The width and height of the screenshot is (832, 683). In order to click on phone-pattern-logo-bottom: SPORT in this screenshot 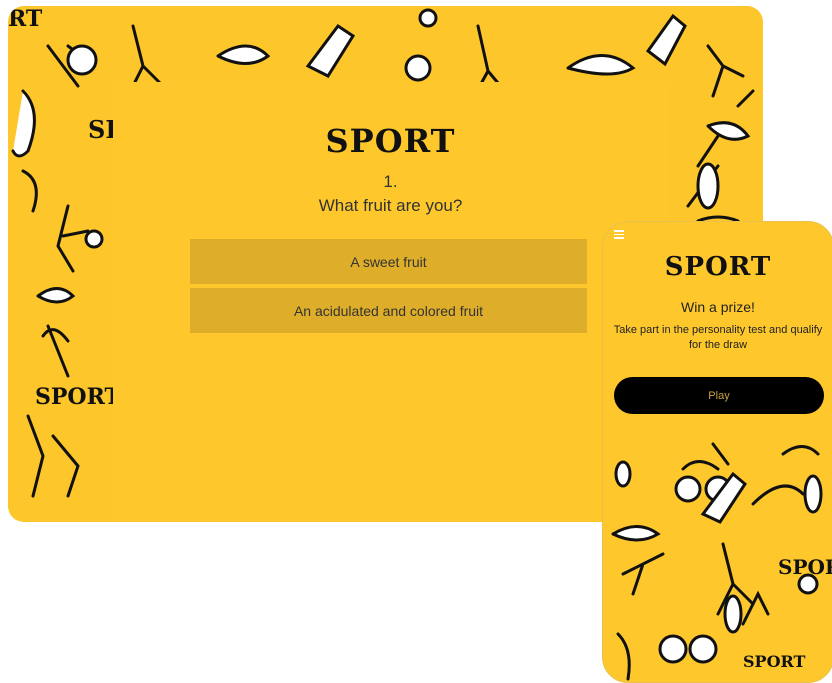, I will do `click(774, 661)`.